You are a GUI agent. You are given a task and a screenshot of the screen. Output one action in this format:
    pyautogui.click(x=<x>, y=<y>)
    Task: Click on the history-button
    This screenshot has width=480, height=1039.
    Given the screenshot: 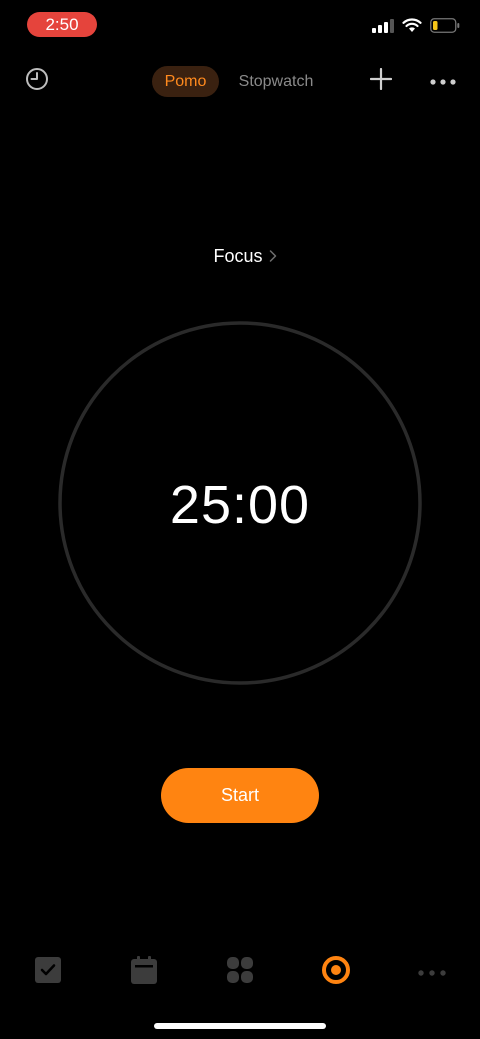 What is the action you would take?
    pyautogui.click(x=37, y=81)
    